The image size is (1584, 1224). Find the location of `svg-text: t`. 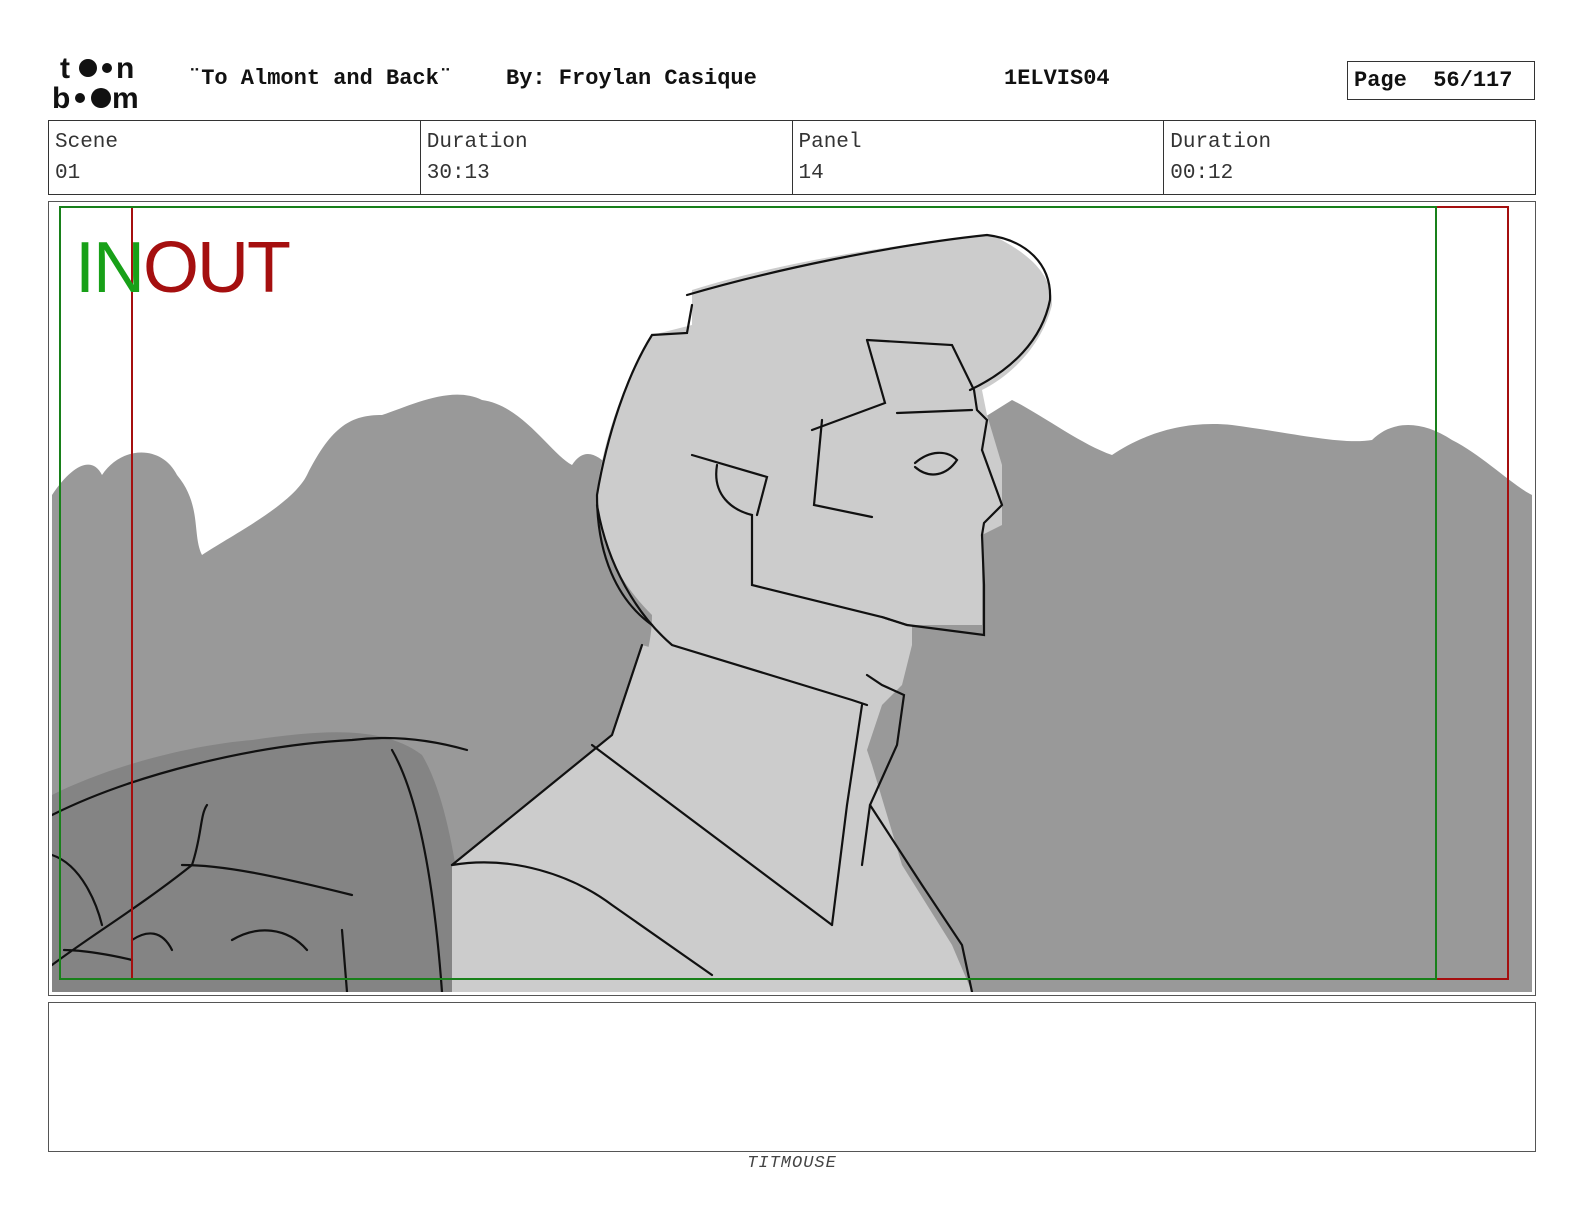

svg-text: t is located at coordinates (65, 68).